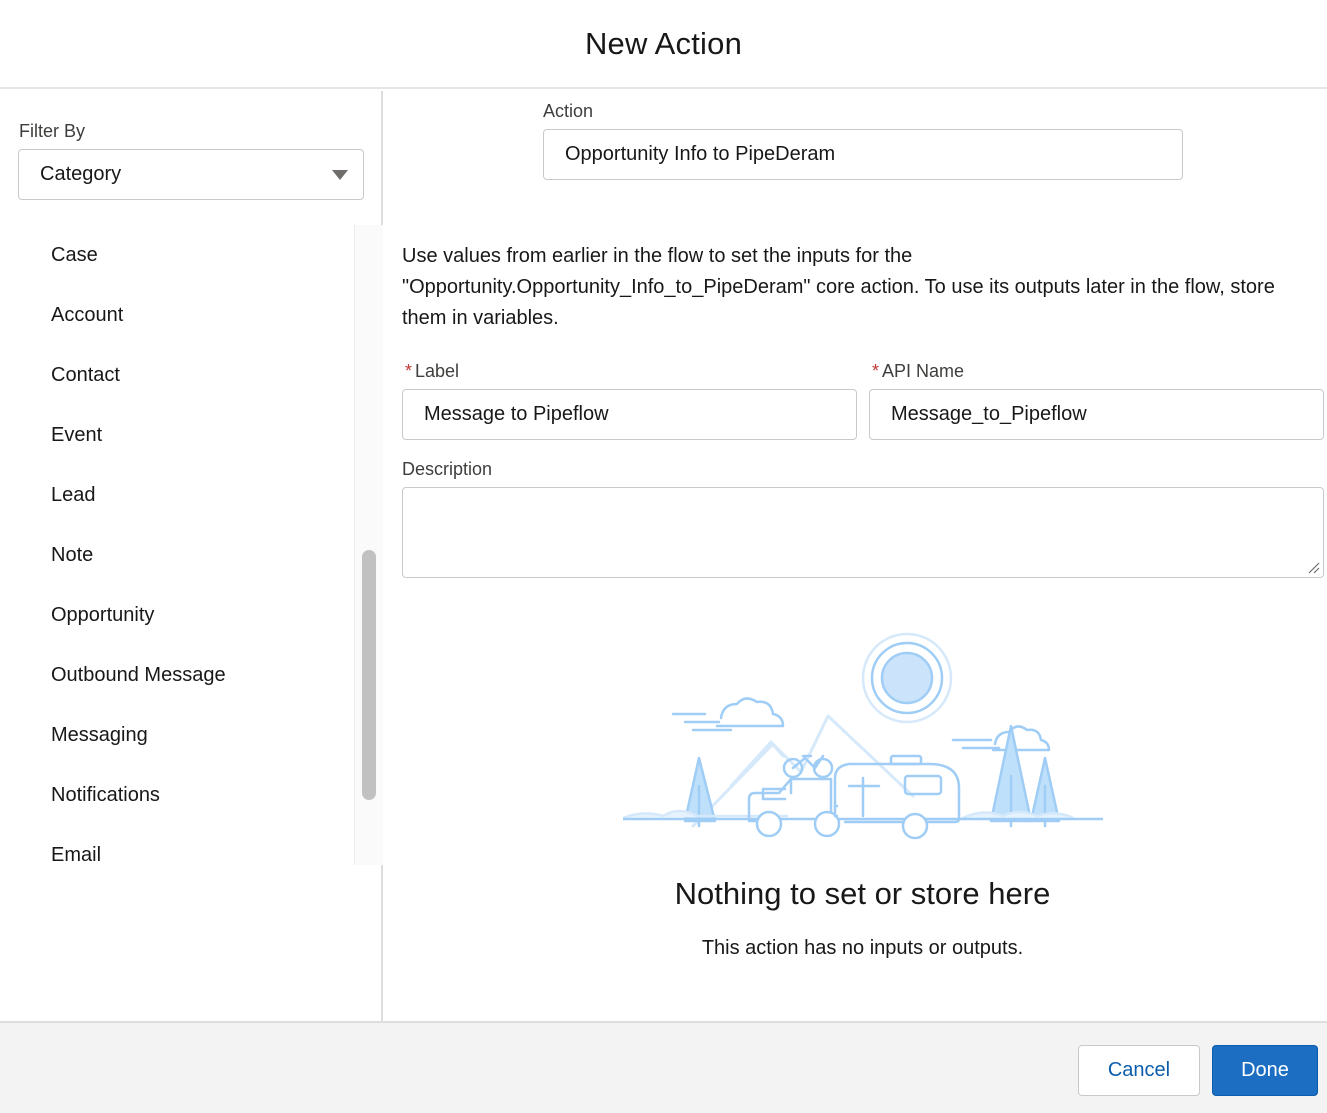  What do you see at coordinates (177, 795) in the screenshot?
I see `category-item-notifications: Notifications` at bounding box center [177, 795].